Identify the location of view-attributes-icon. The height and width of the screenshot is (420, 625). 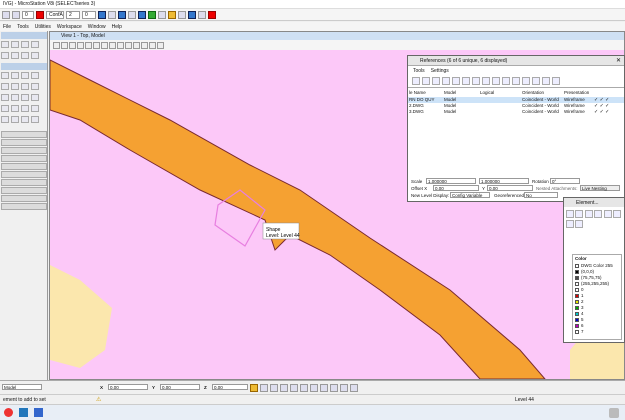
(56, 45).